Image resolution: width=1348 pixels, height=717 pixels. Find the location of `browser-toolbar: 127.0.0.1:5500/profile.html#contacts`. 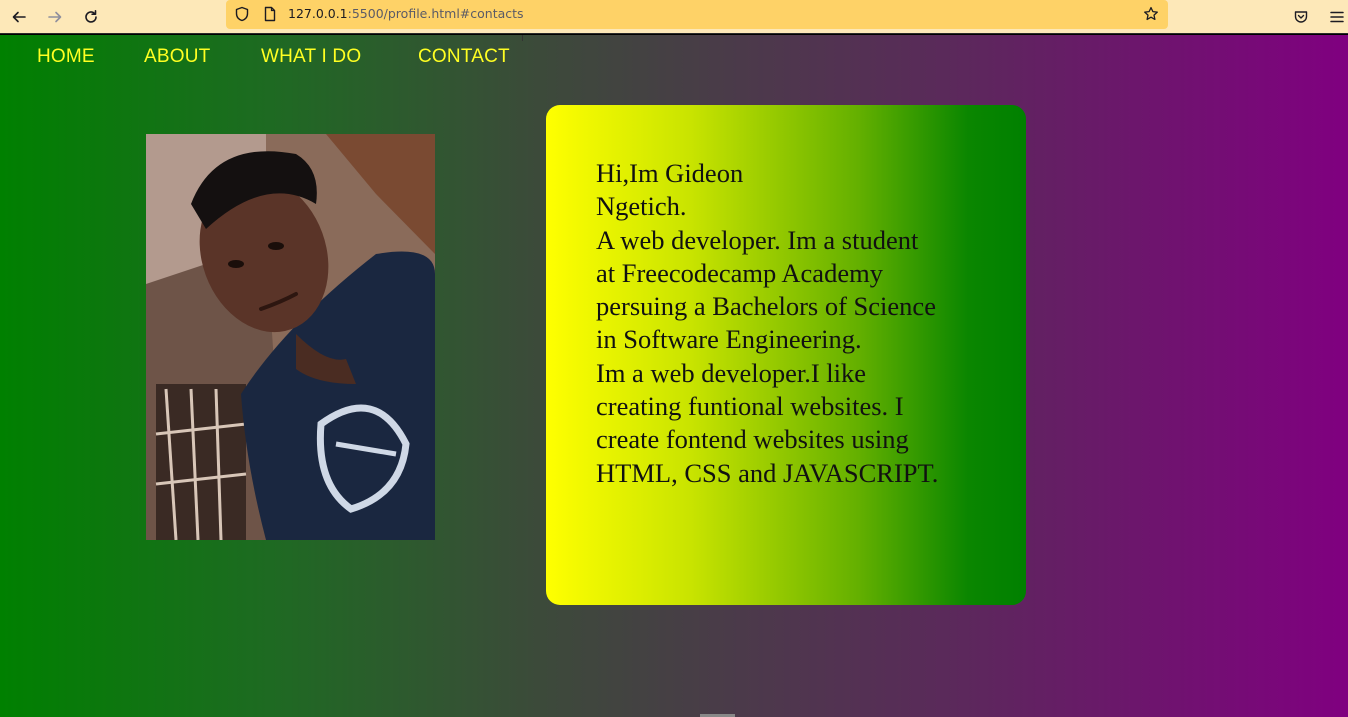

browser-toolbar: 127.0.0.1:5500/profile.html#contacts is located at coordinates (674, 17).